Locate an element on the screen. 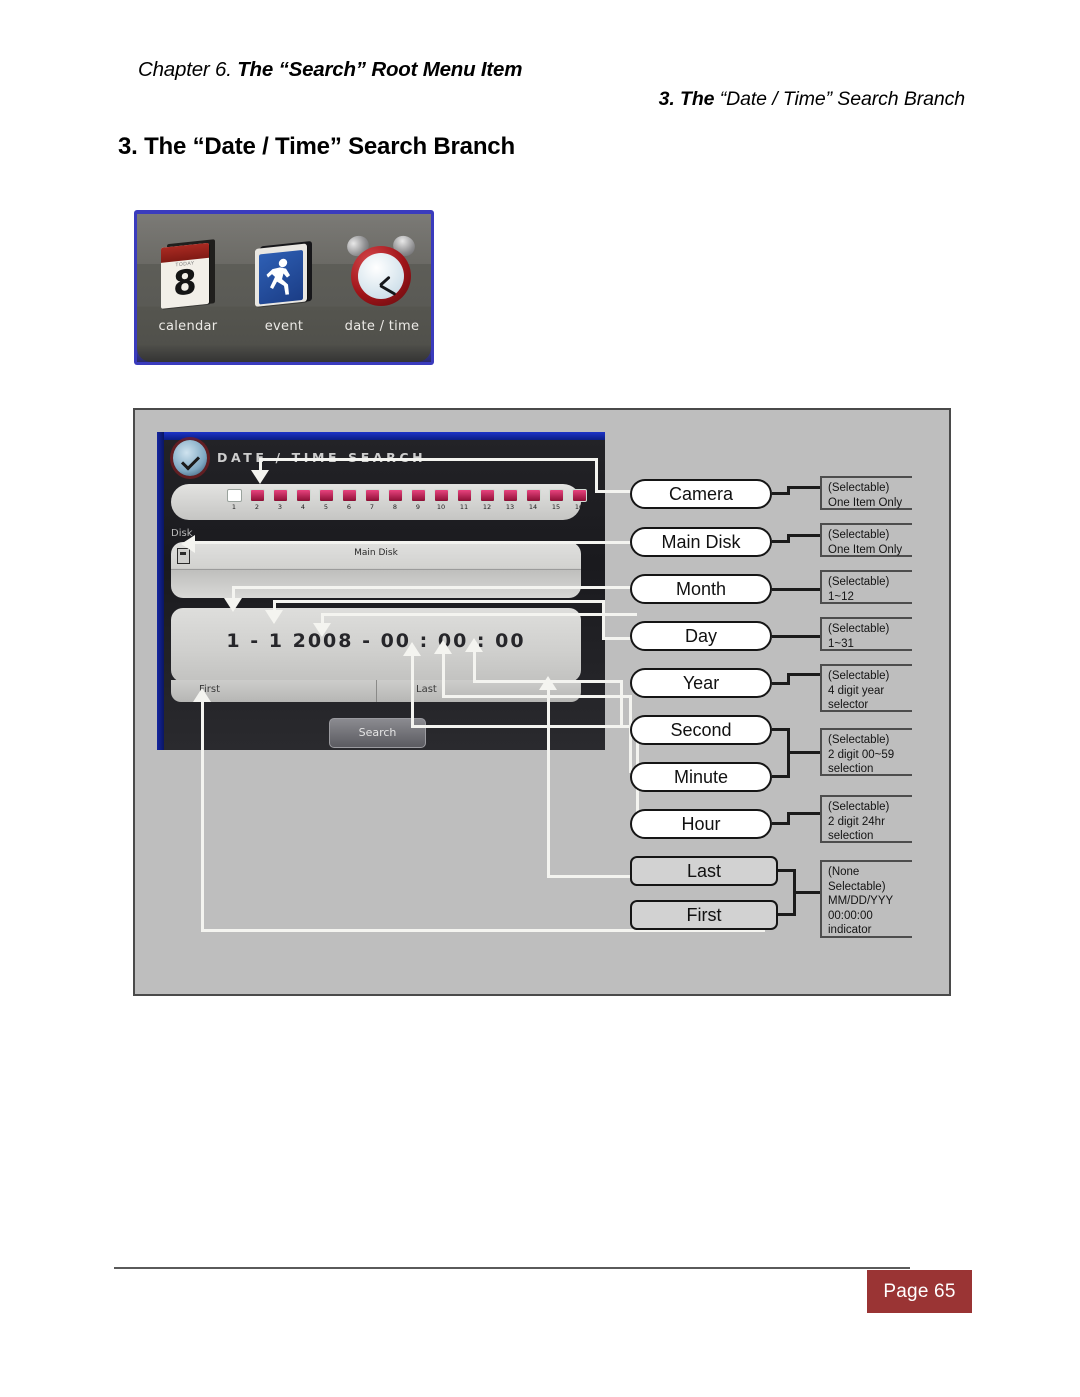 The width and height of the screenshot is (1080, 1397). running-header-branch: 3. The “Date / Time” Search Branch is located at coordinates (812, 99).